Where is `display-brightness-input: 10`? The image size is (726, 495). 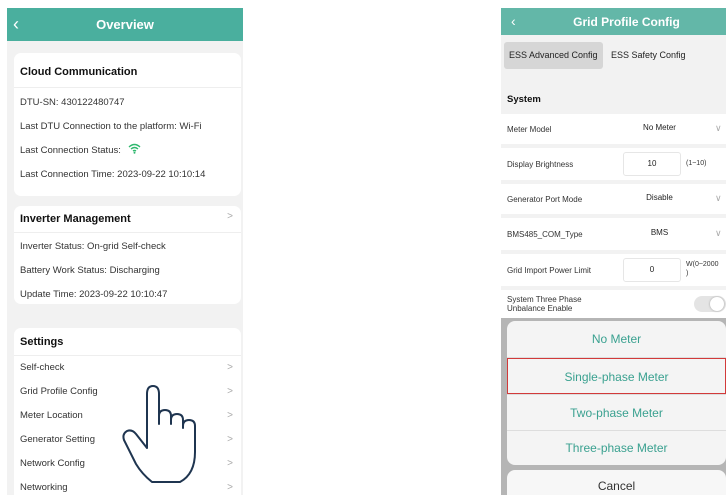 display-brightness-input: 10 is located at coordinates (652, 164).